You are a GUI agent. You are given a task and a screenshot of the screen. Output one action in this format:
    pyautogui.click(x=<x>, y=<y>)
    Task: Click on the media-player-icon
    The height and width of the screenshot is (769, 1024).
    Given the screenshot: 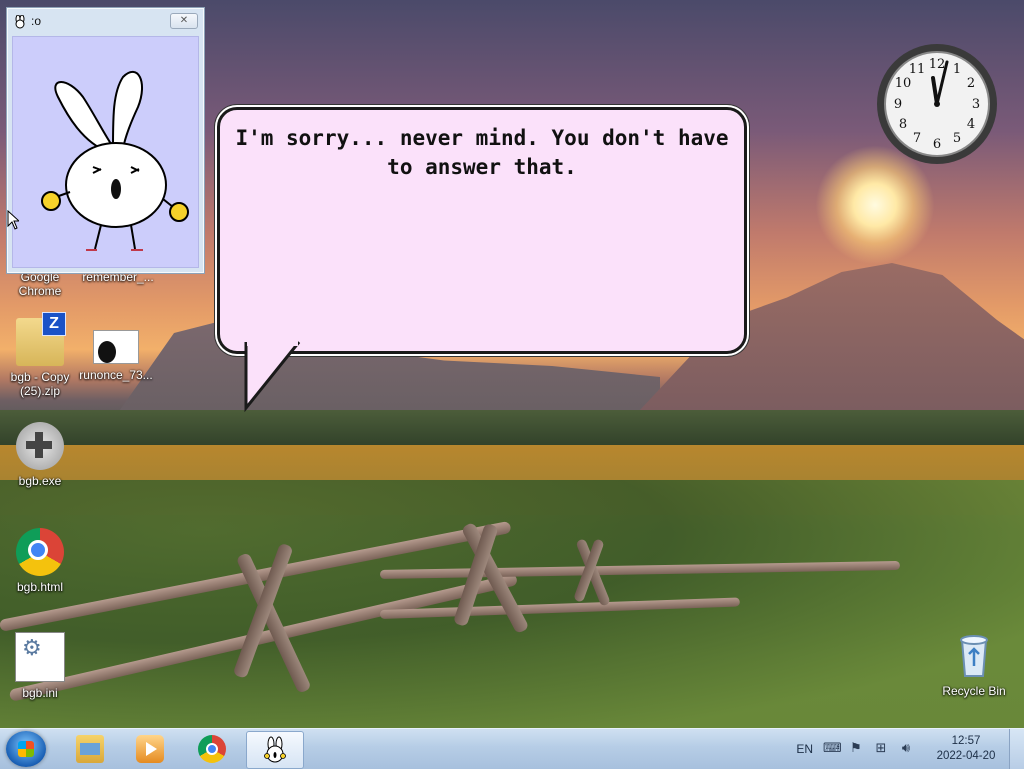 What is the action you would take?
    pyautogui.click(x=150, y=749)
    